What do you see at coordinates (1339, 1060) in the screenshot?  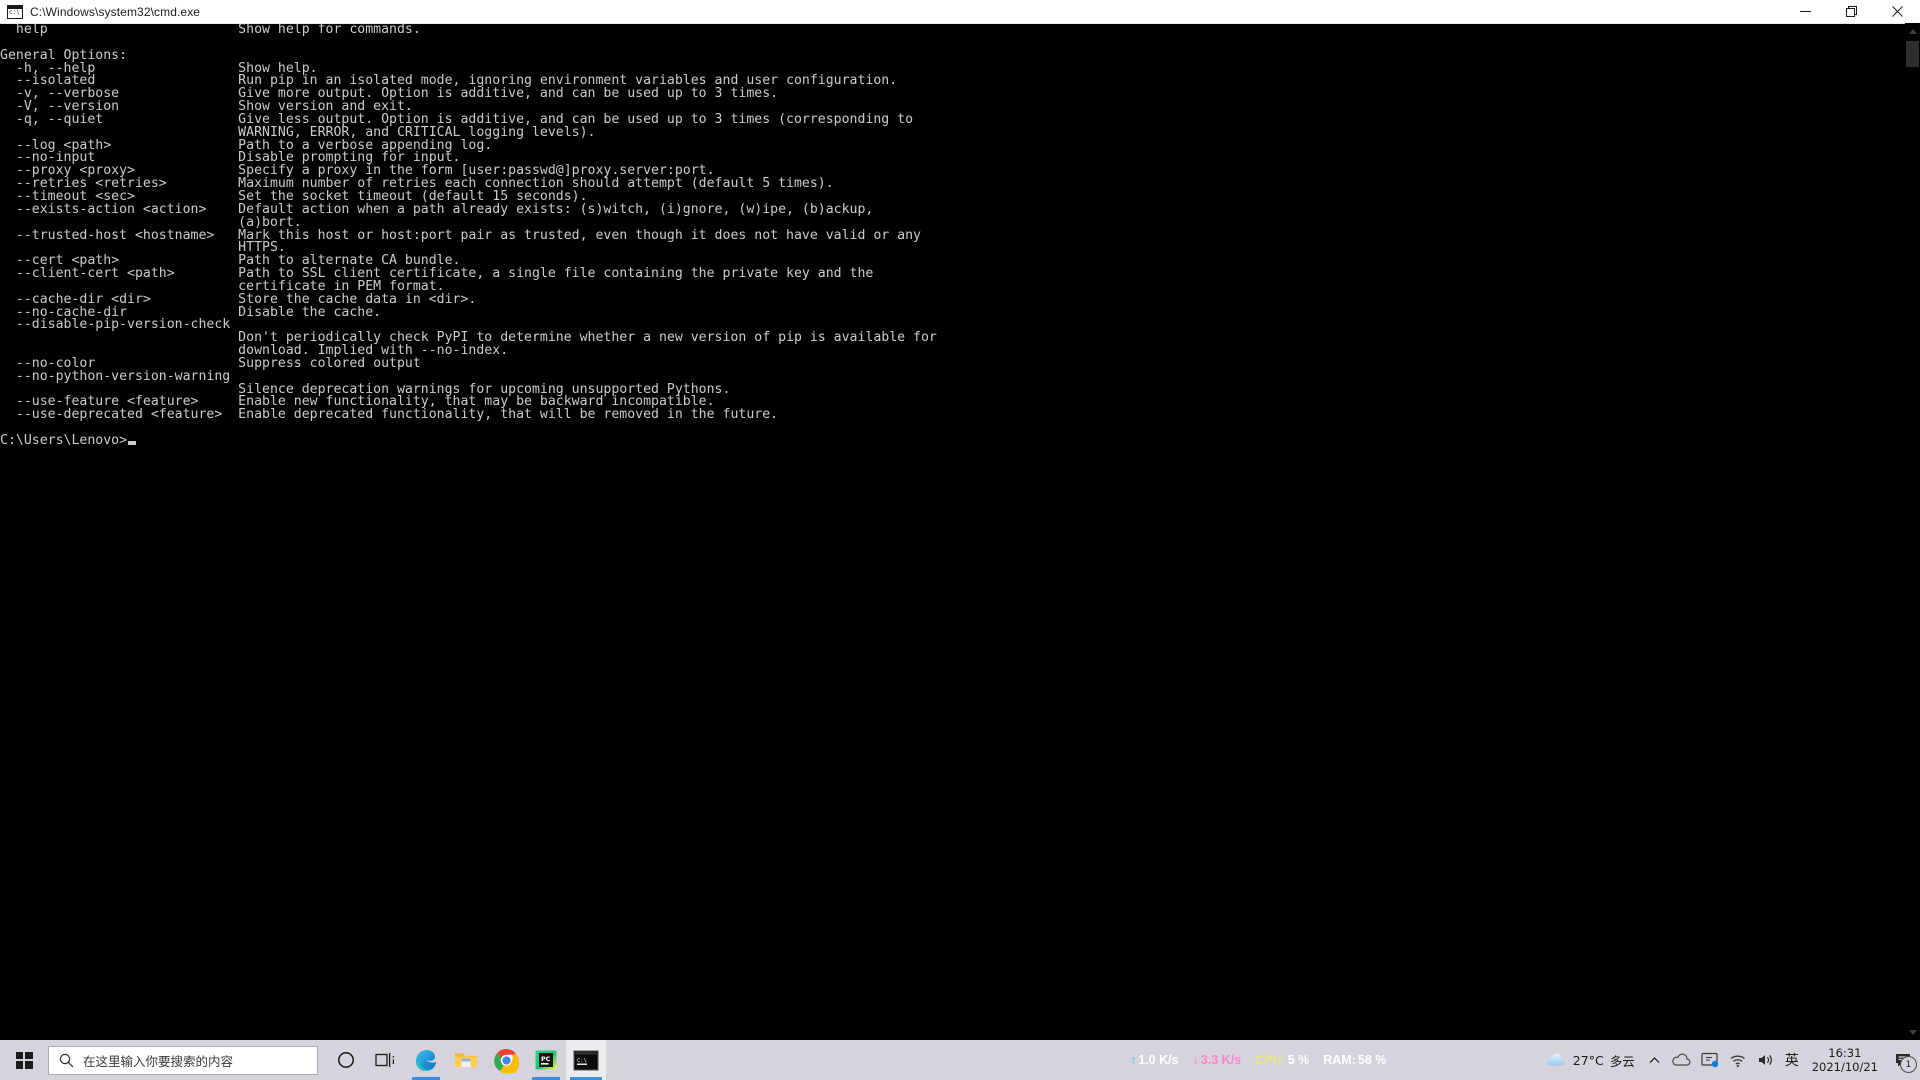 I see `ram-label: RAM:` at bounding box center [1339, 1060].